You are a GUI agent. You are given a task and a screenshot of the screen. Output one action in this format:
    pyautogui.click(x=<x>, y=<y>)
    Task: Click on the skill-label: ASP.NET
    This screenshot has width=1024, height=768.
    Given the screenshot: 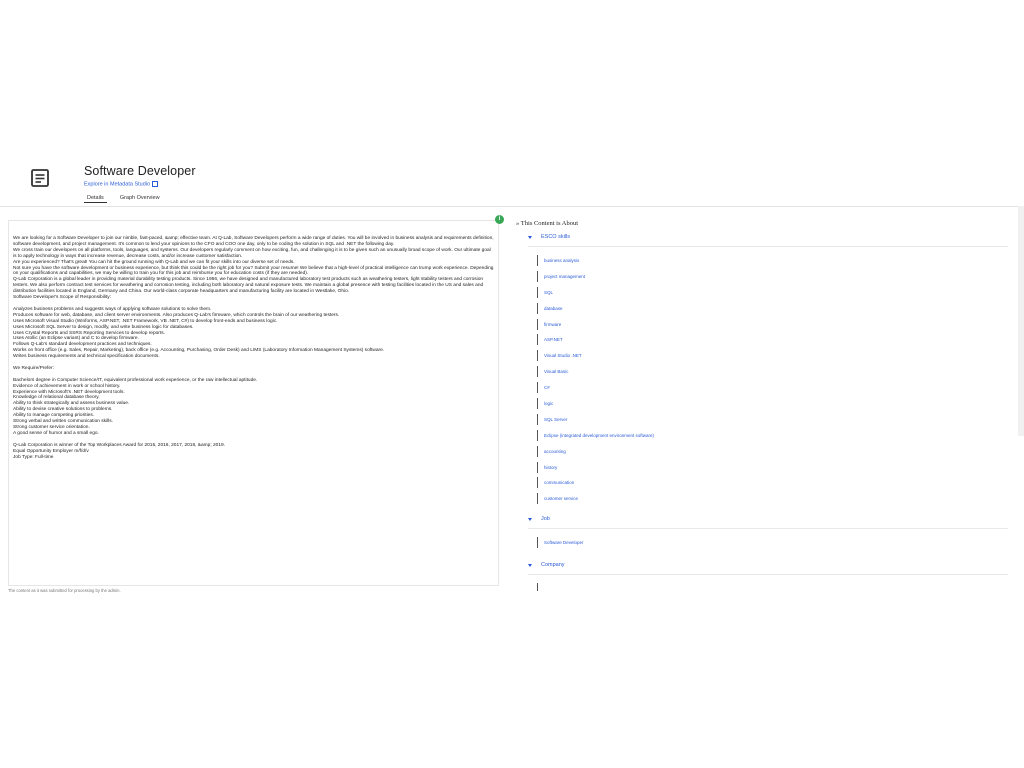 What is the action you would take?
    pyautogui.click(x=553, y=340)
    